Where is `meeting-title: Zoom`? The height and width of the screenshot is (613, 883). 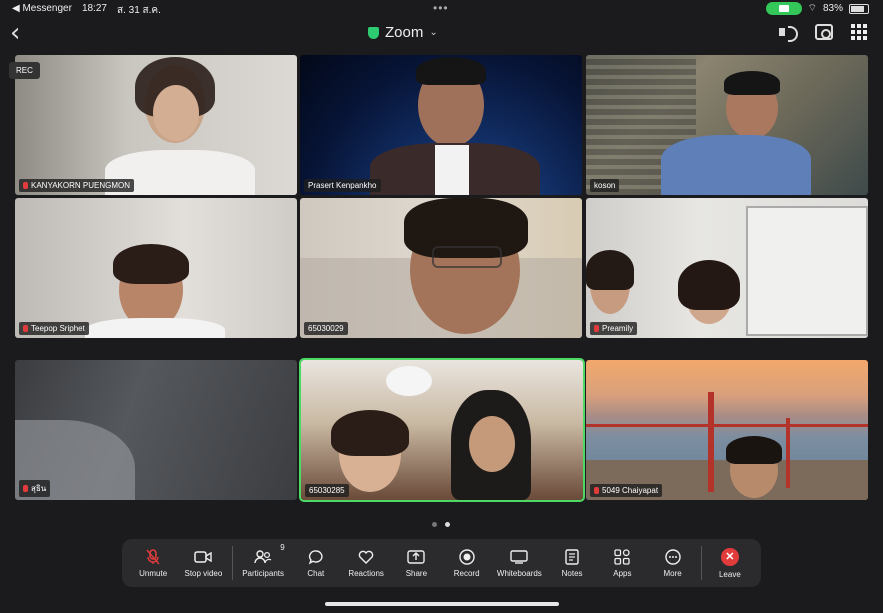 meeting-title: Zoom is located at coordinates (404, 32).